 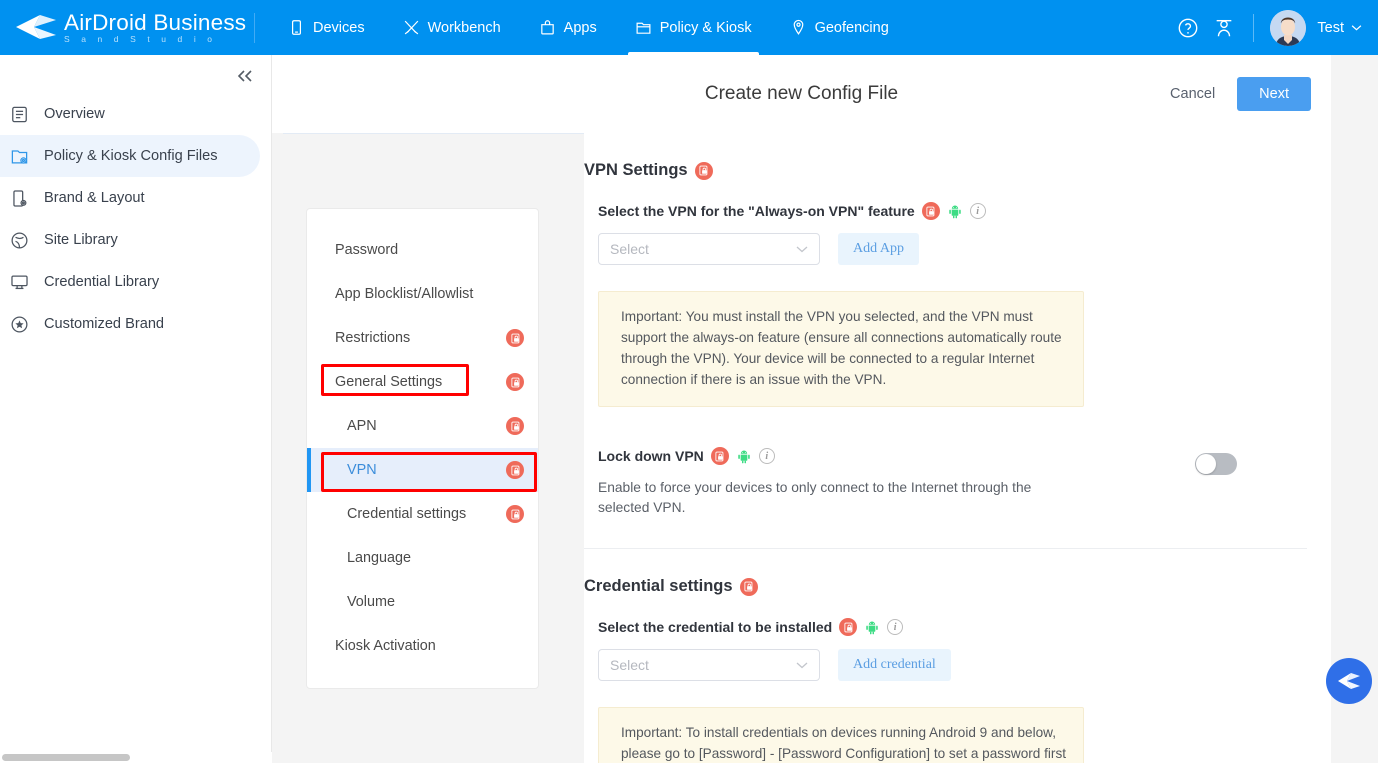 What do you see at coordinates (19, 282) in the screenshot?
I see `monitor-icon` at bounding box center [19, 282].